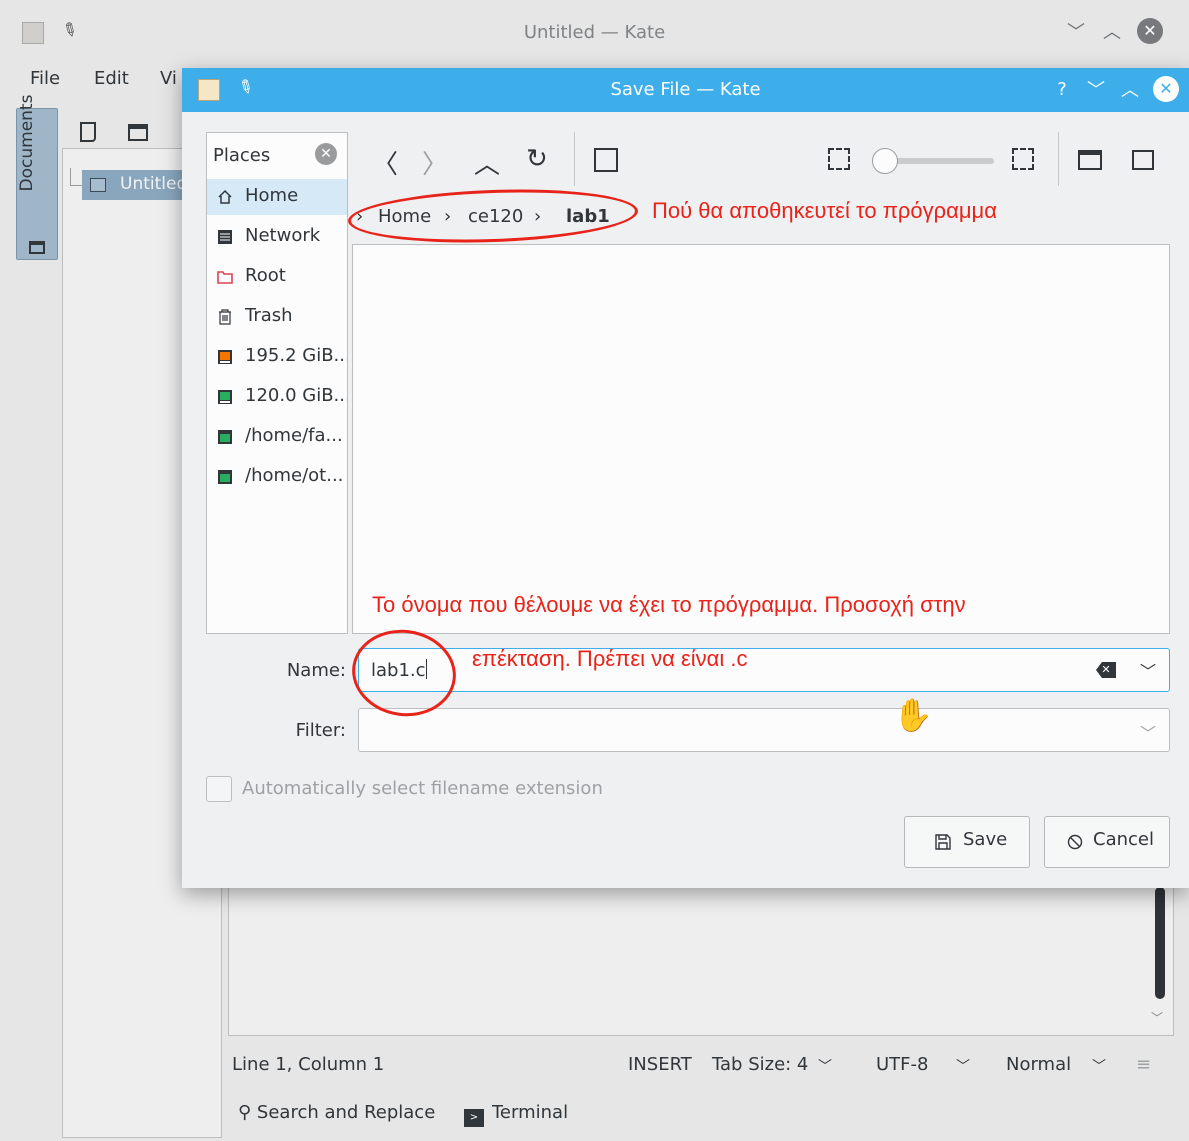 The height and width of the screenshot is (1141, 1189). What do you see at coordinates (283, 235) in the screenshot?
I see `place-label: Network` at bounding box center [283, 235].